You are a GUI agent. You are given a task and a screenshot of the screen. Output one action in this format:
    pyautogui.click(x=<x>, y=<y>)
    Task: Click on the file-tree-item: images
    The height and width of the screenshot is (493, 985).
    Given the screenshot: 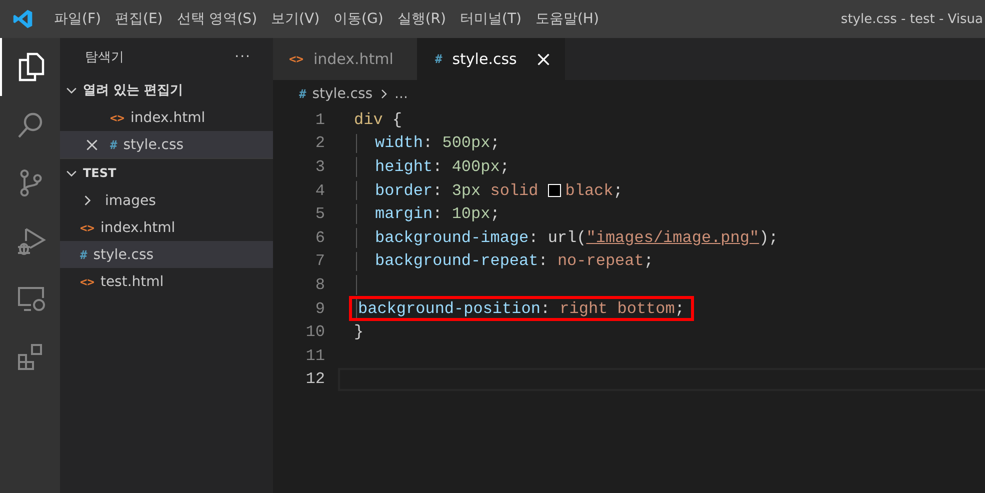 What is the action you would take?
    pyautogui.click(x=166, y=200)
    